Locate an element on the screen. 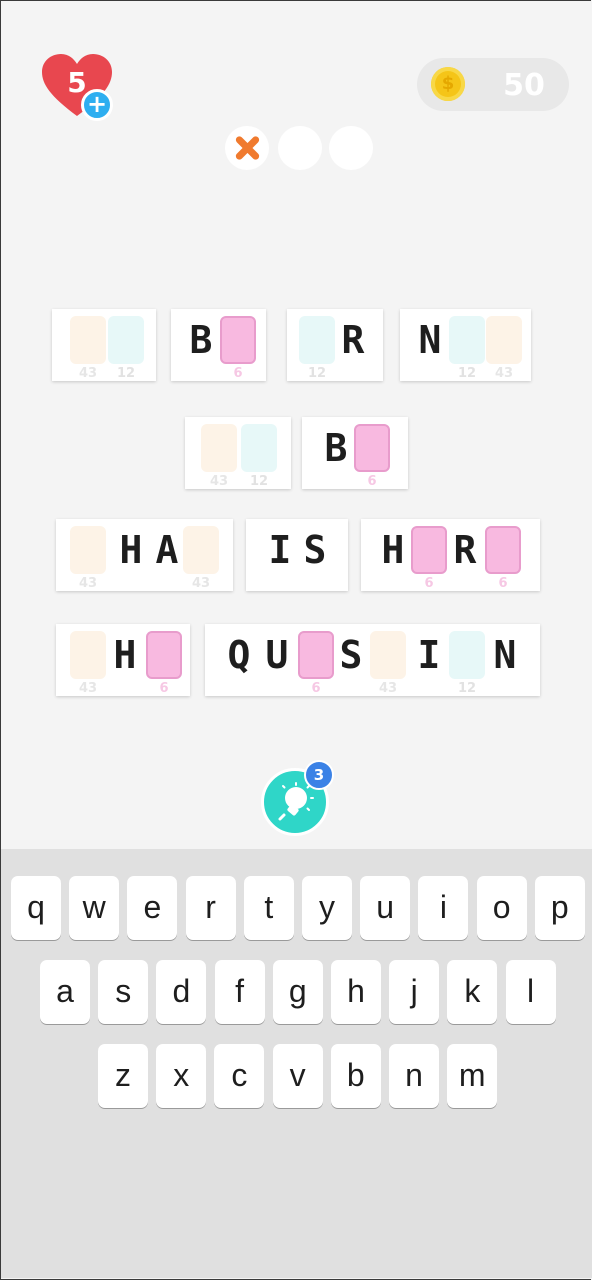  hint-count-badge: 3 is located at coordinates (319, 775).